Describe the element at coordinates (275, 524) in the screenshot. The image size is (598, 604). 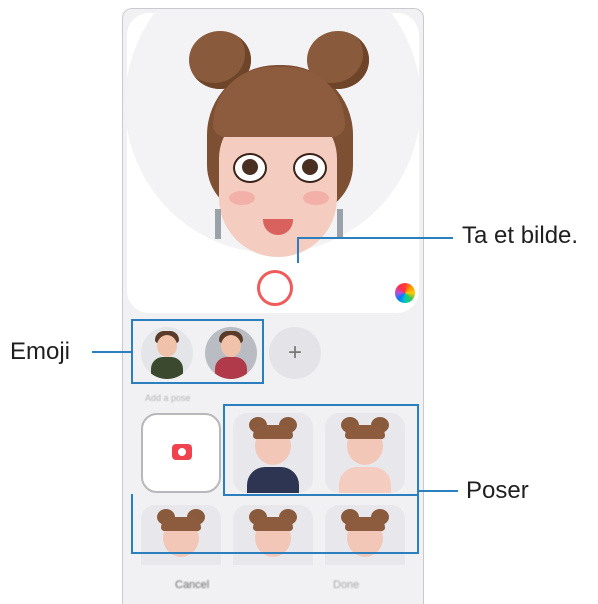
I see `poses-highlight-box-bottom` at that location.